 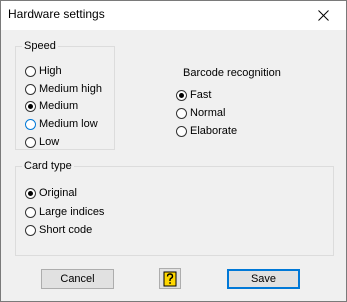 I want to click on speed-option-medium: Medium, so click(x=51, y=106).